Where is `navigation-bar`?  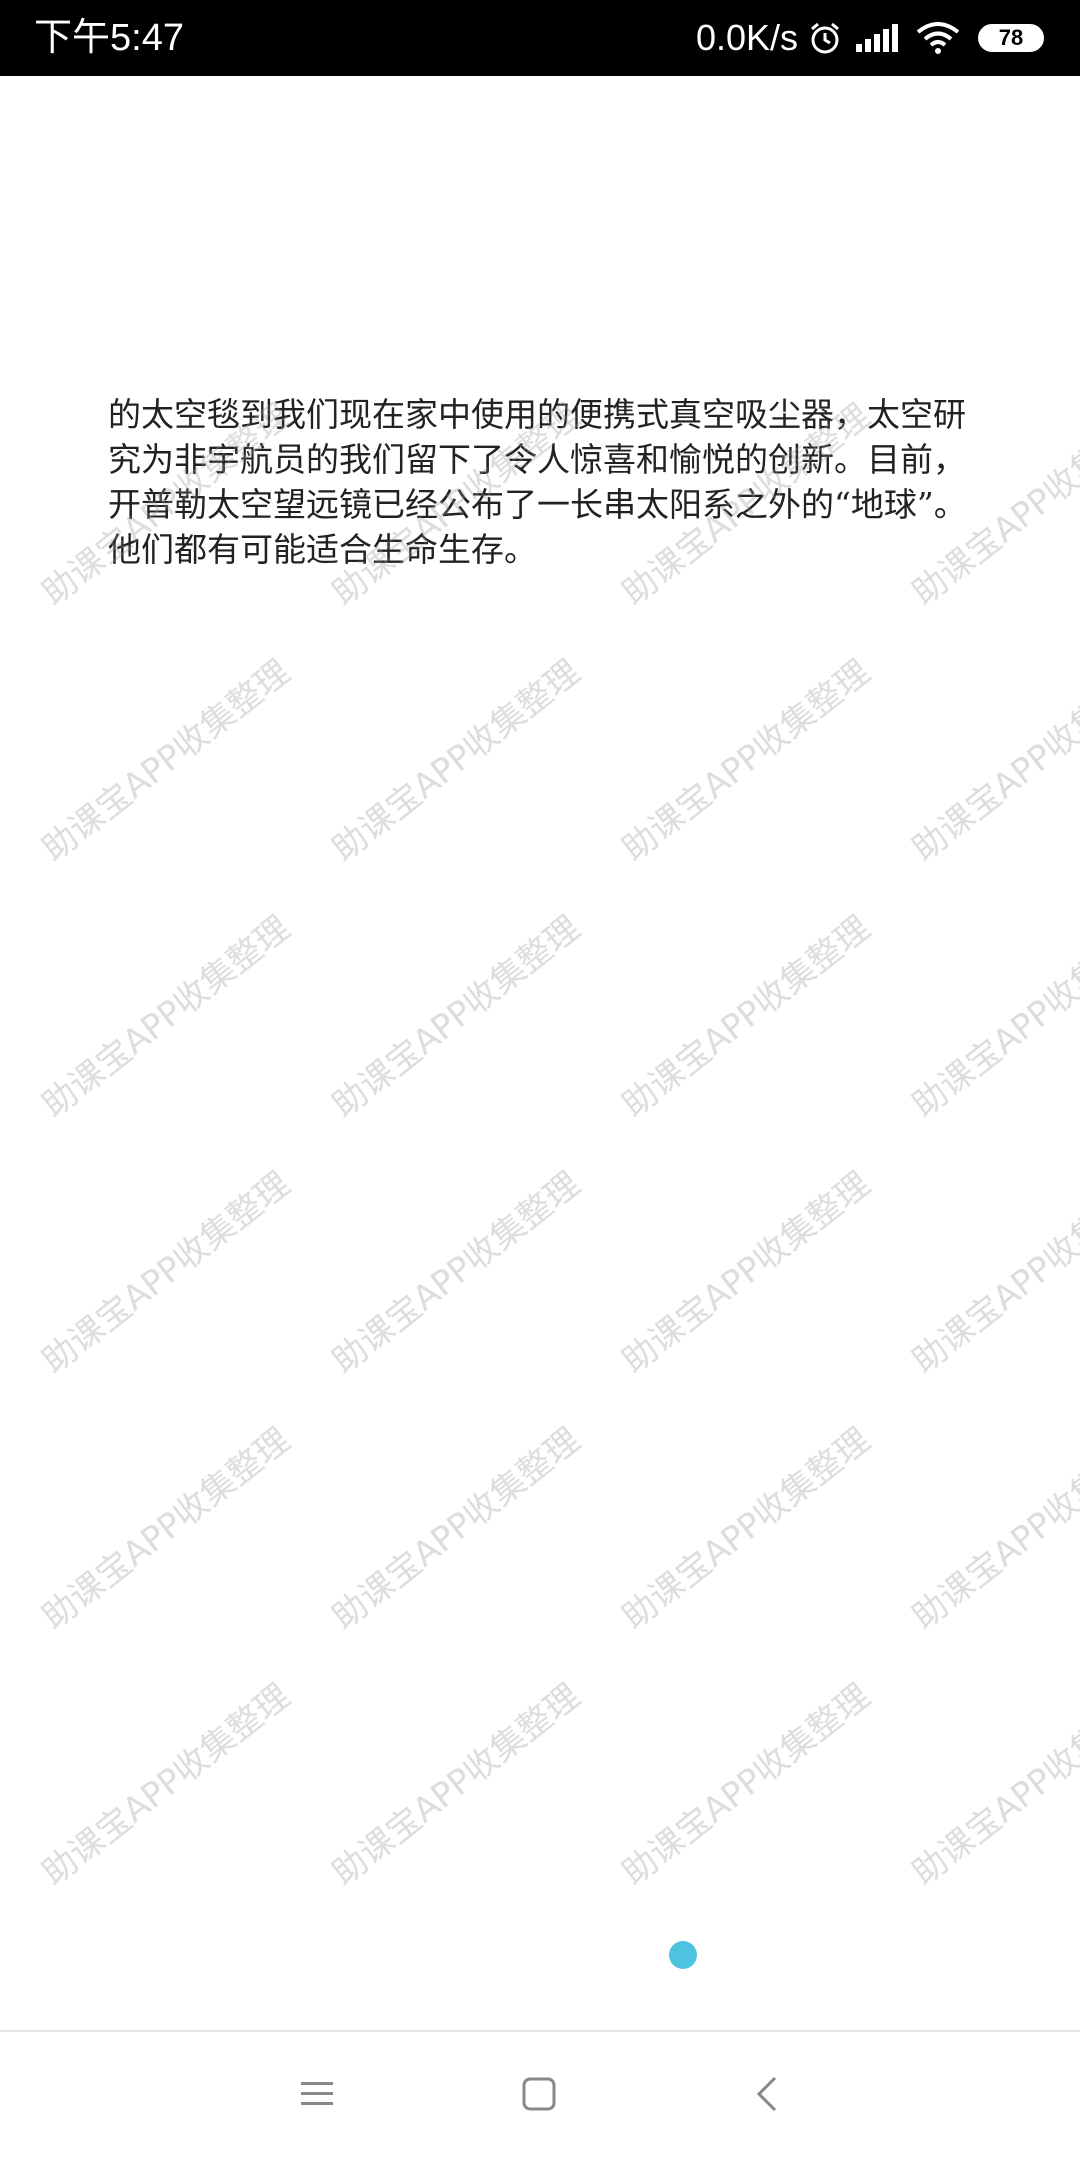
navigation-bar is located at coordinates (540, 2095).